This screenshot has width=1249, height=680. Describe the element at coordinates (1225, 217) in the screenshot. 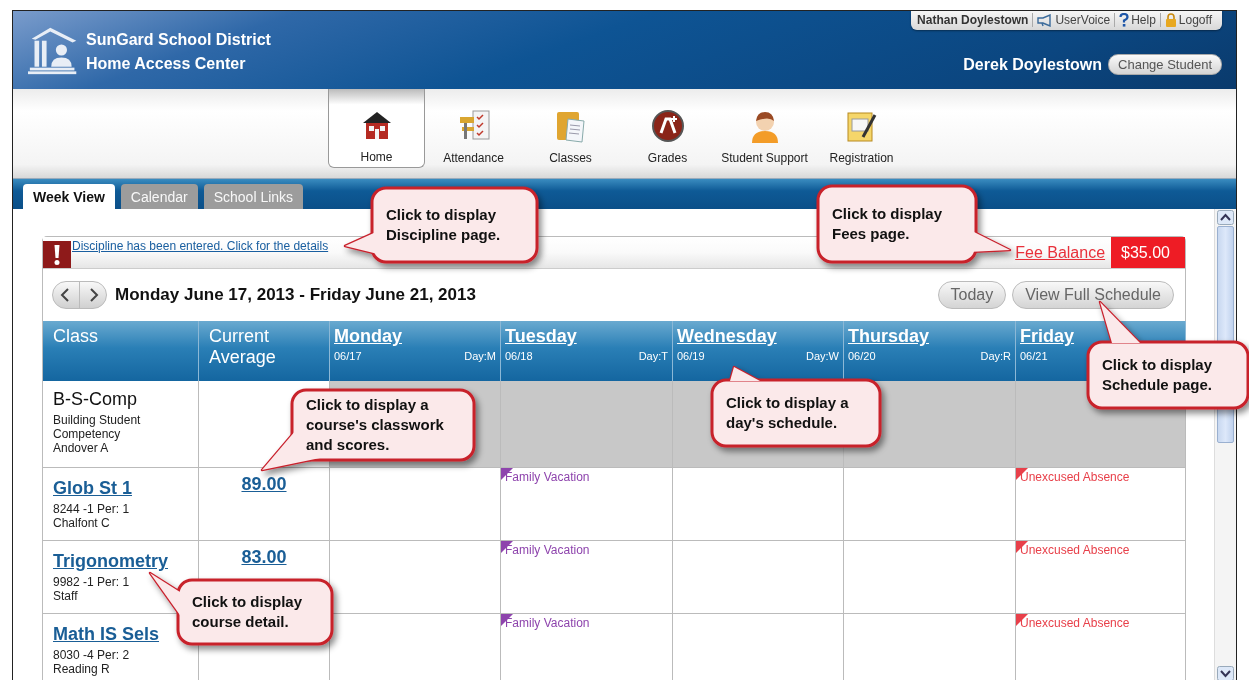

I see `scroll-up-icon` at that location.